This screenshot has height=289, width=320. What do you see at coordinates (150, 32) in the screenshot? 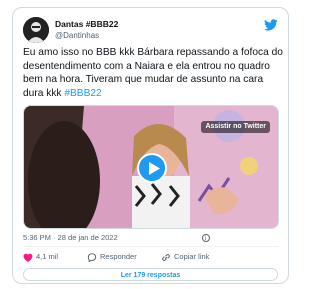
I see `tweet-header: Dantas #BBB22 @Dantinhas` at bounding box center [150, 32].